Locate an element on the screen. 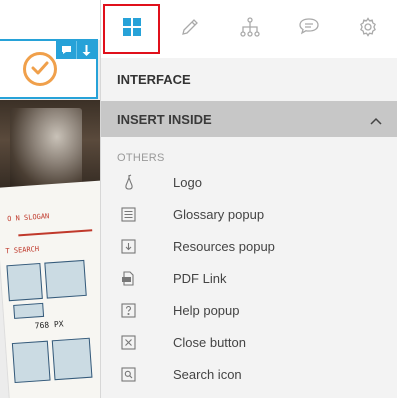 This screenshot has width=397, height=398. pencil-icon is located at coordinates (190, 29).